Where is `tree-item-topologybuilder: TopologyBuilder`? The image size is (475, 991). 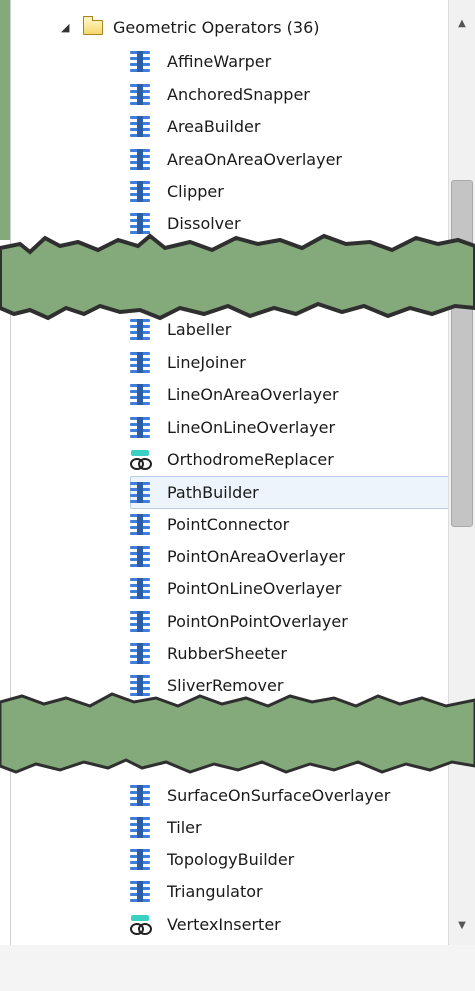 tree-item-topologybuilder: TopologyBuilder is located at coordinates (213, 859).